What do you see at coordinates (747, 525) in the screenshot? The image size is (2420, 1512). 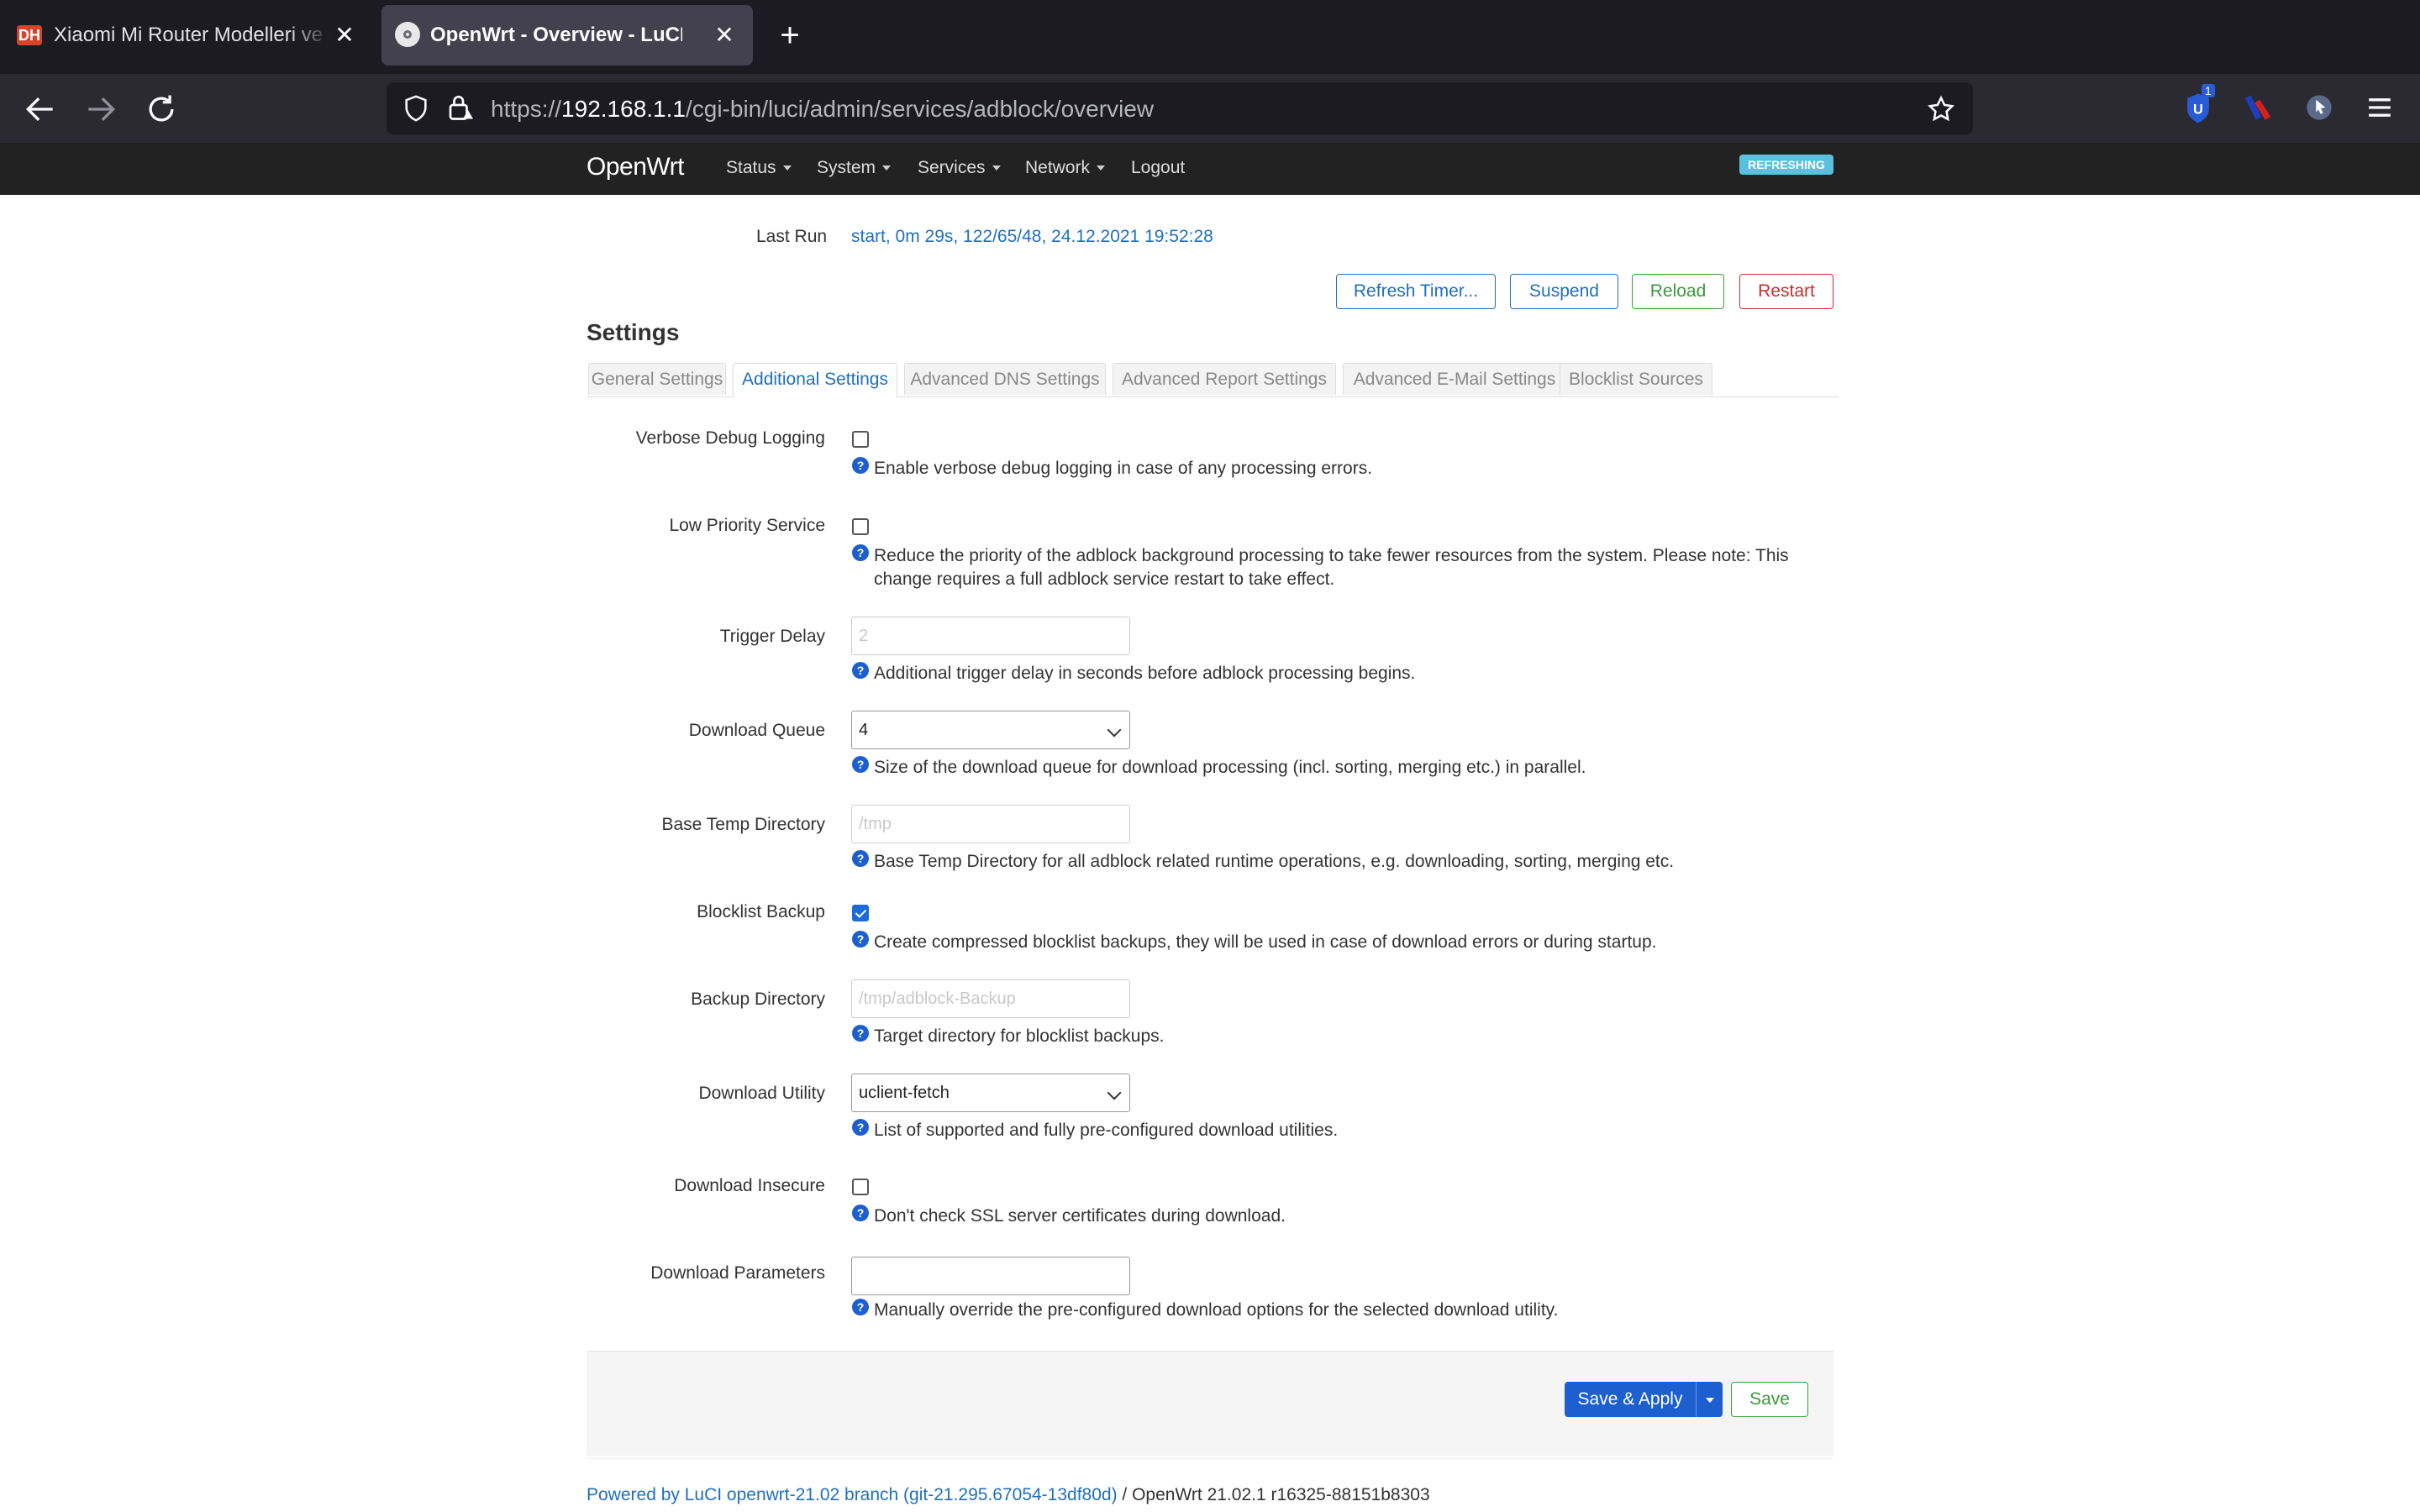 I see `low-priority-service-label: Low Priority Service` at bounding box center [747, 525].